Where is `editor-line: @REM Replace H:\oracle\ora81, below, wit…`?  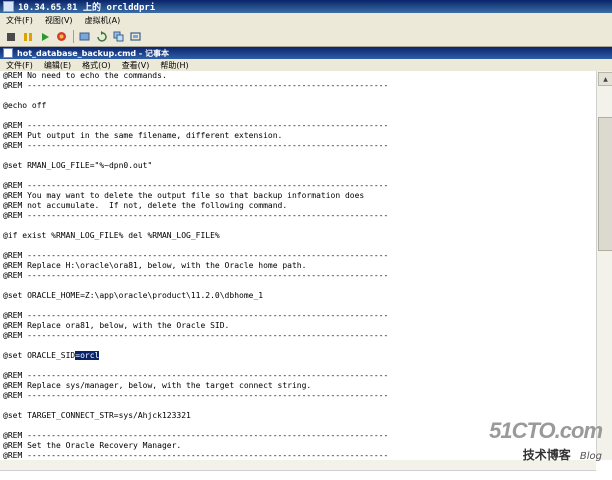 editor-line: @REM Replace H:\oracle\ora81, below, wit… is located at coordinates (155, 265).